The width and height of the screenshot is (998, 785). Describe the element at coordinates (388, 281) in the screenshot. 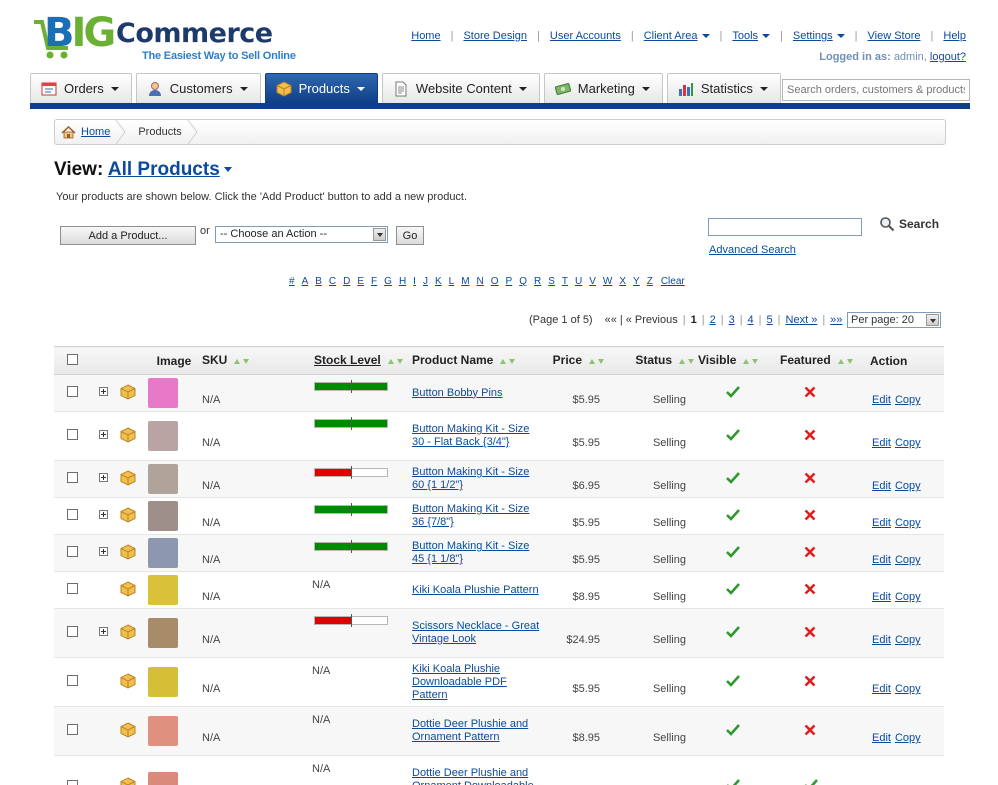

I see `letter-filter-g: G` at that location.